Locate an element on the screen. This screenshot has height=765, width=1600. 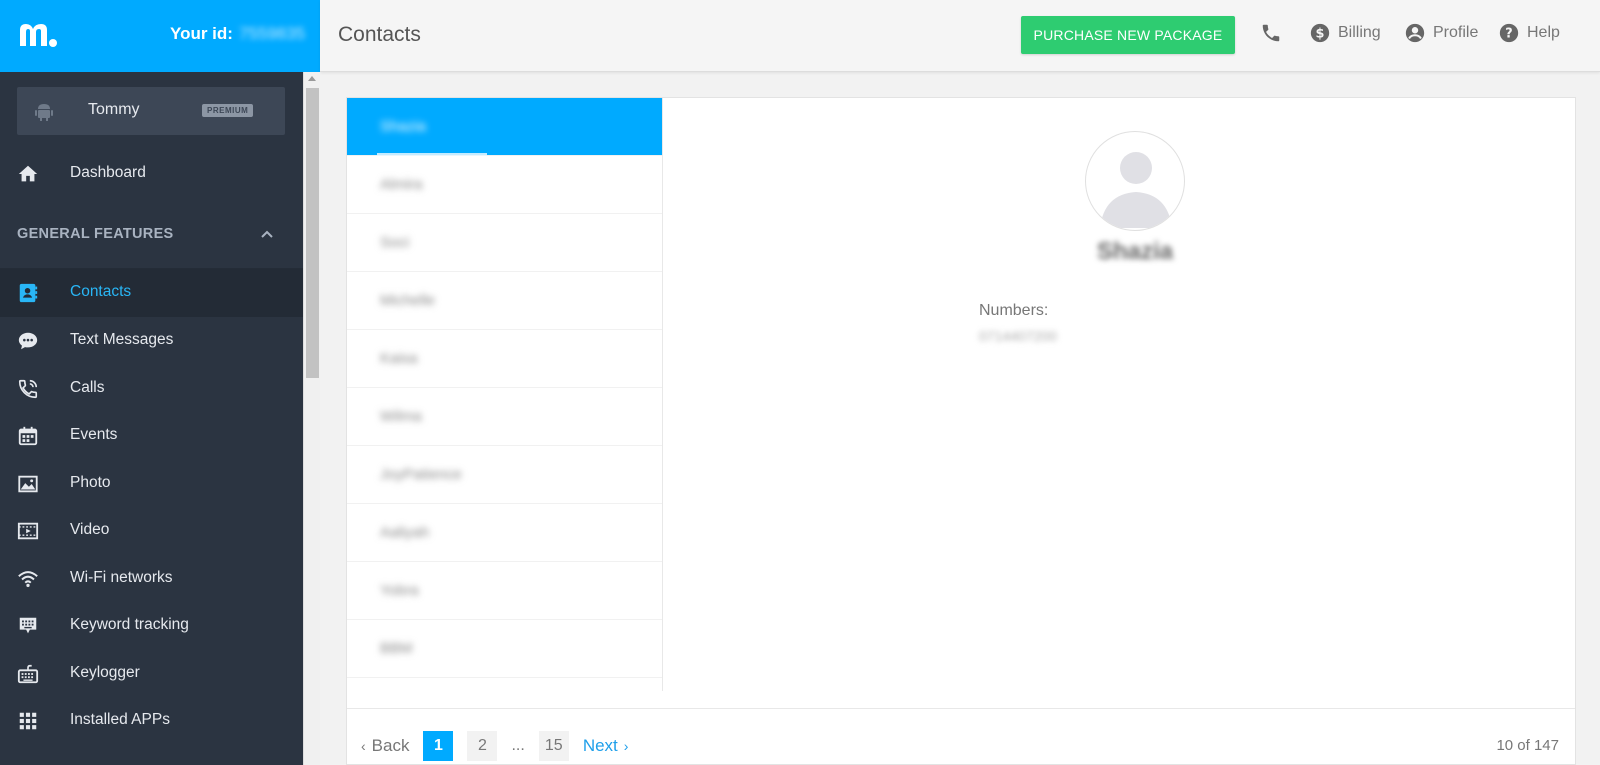
sidebar-item-label: Dashboard is located at coordinates (108, 172).